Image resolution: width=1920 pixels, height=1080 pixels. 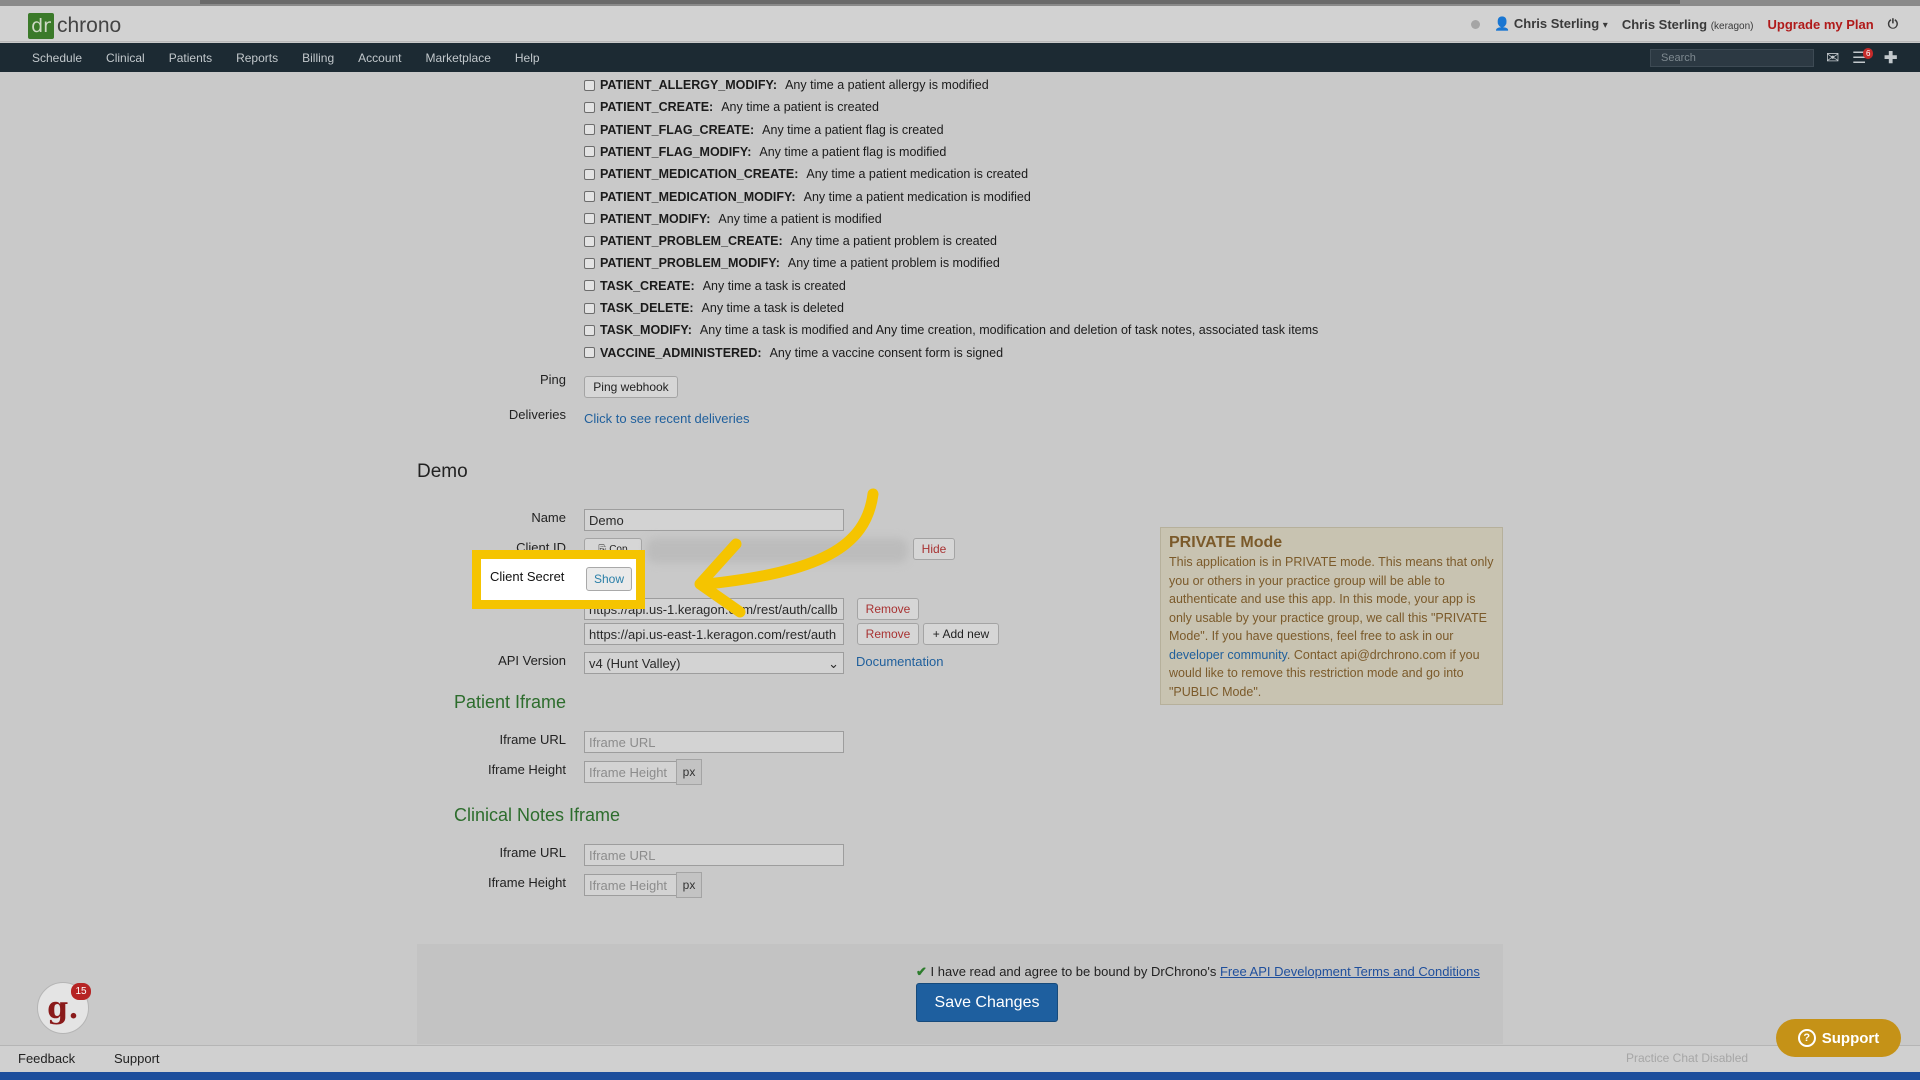 I want to click on save-changes-button: Save Changes, so click(x=987, y=1002).